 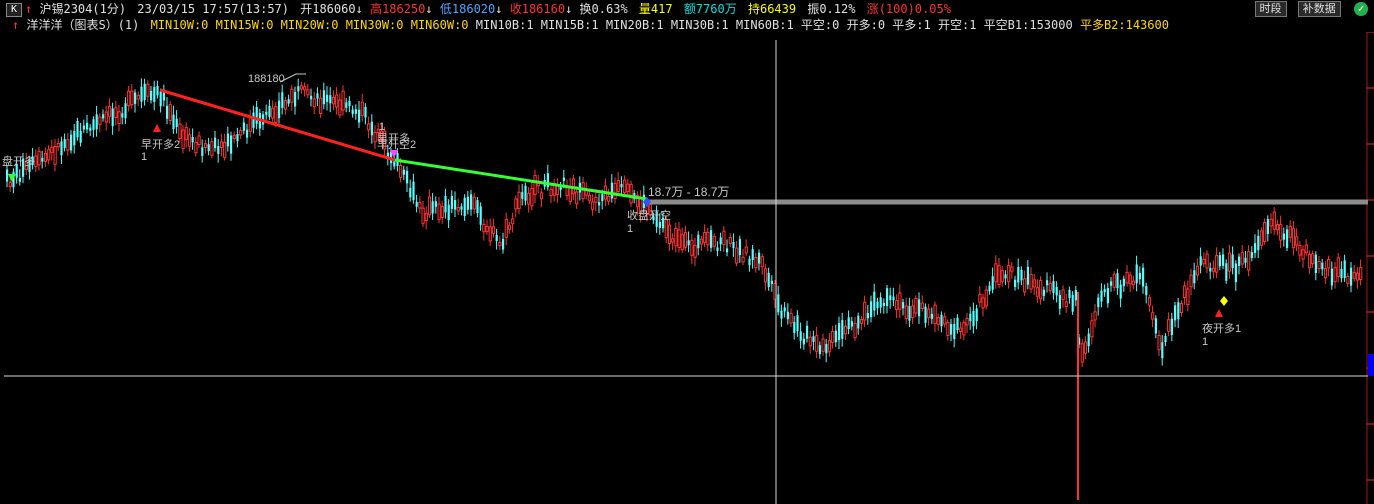 I want to click on min-b-value: MIN30B:1, so click(x=699, y=25).